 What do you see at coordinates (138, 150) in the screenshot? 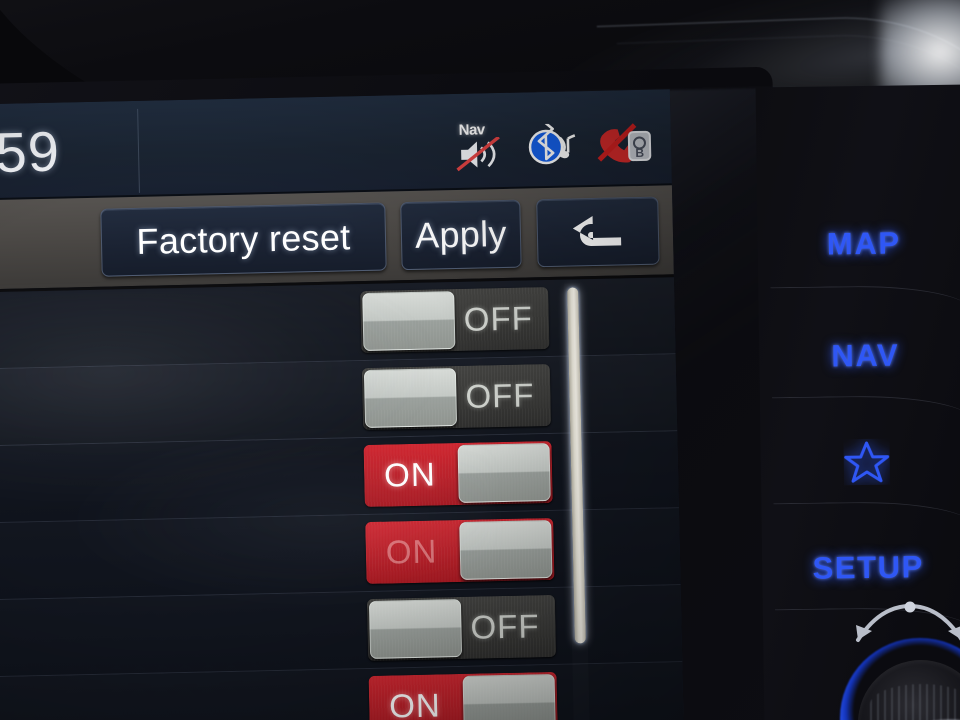
I see `status-bar-divider` at bounding box center [138, 150].